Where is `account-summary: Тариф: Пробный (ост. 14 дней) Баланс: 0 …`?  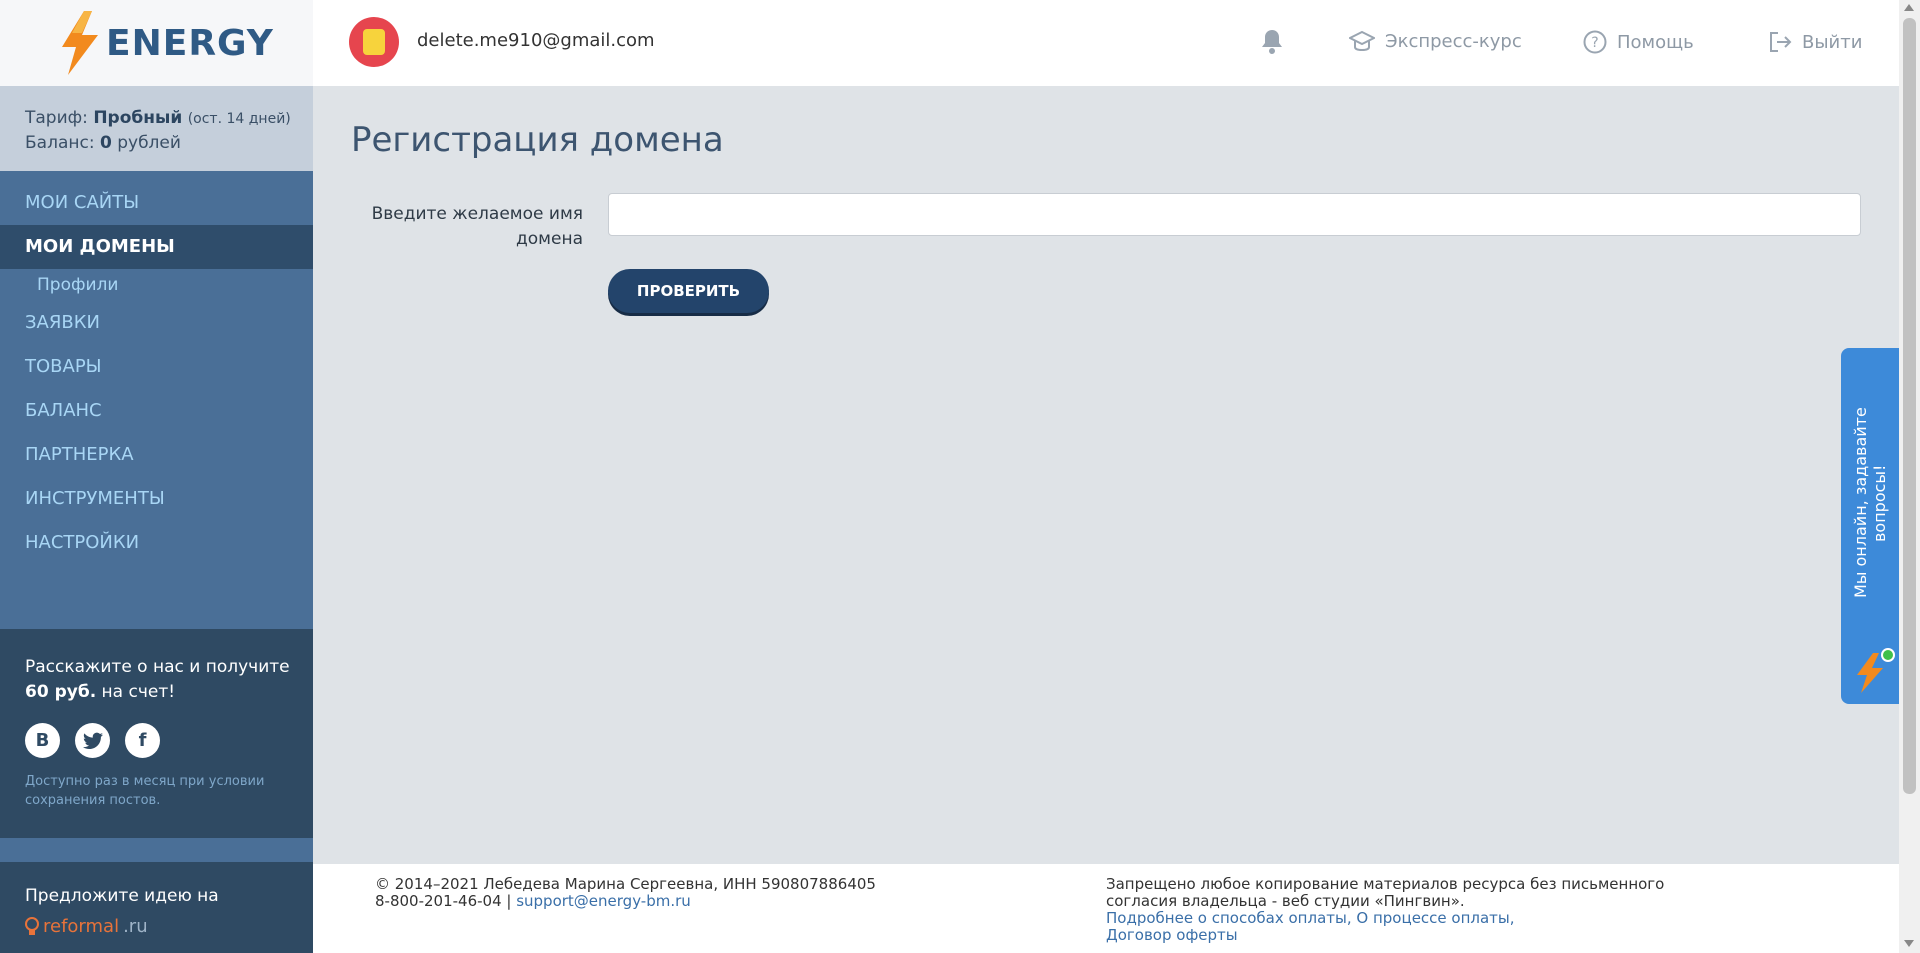
account-summary: Тариф: Пробный (ост. 14 дней) Баланс: 0 … is located at coordinates (156, 128).